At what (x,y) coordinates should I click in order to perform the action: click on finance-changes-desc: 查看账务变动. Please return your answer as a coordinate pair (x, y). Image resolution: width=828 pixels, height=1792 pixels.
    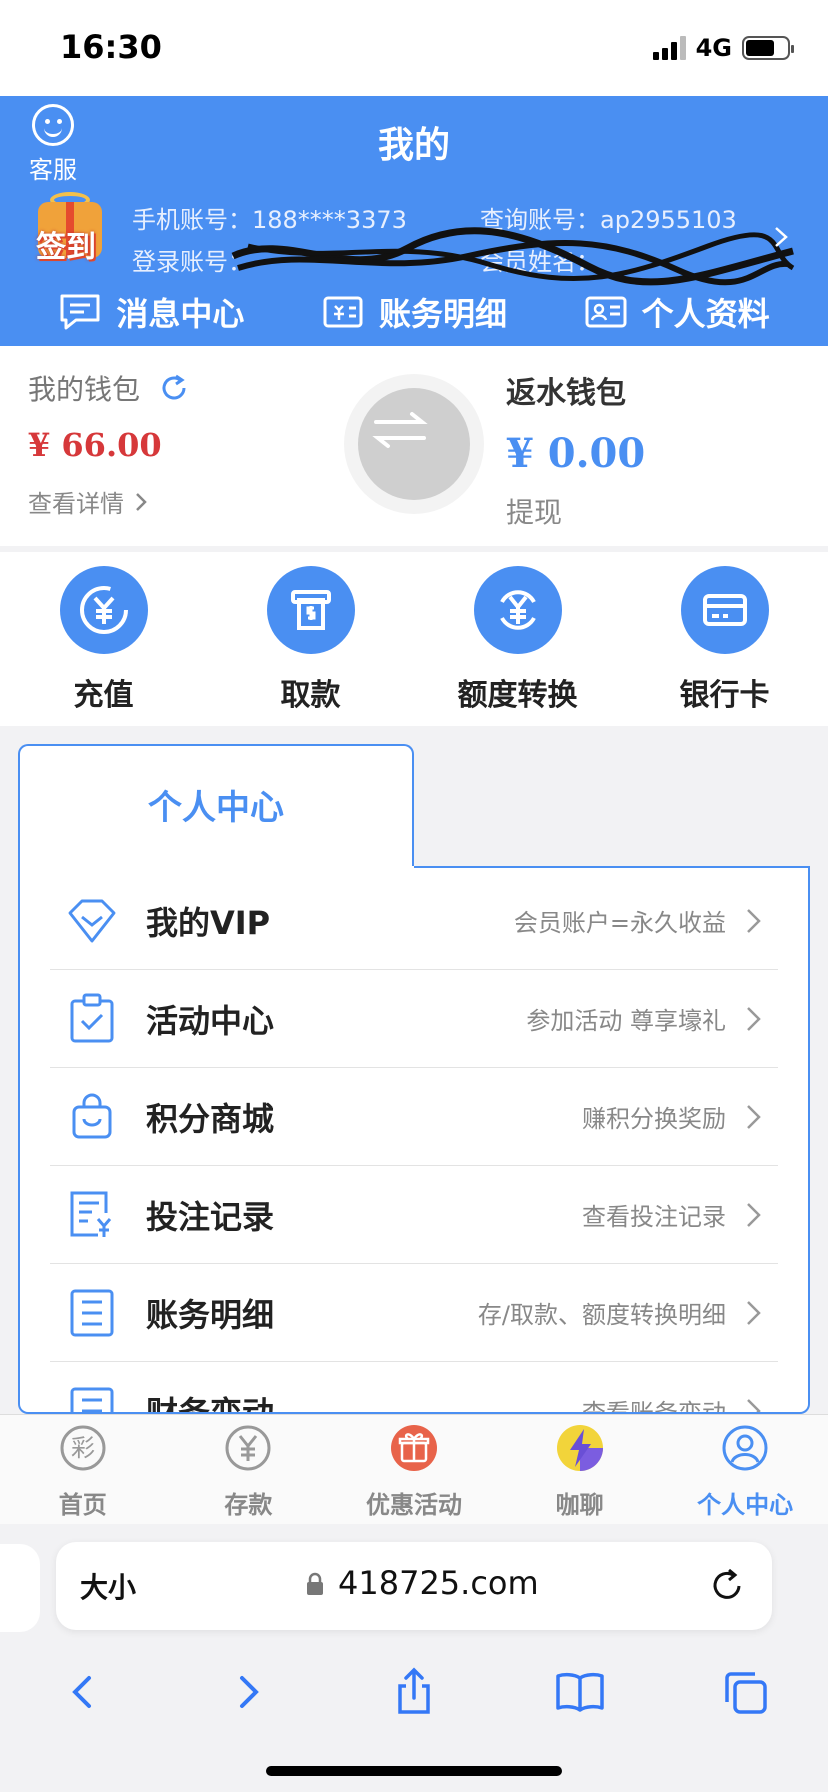
    Looking at the image, I should click on (654, 1406).